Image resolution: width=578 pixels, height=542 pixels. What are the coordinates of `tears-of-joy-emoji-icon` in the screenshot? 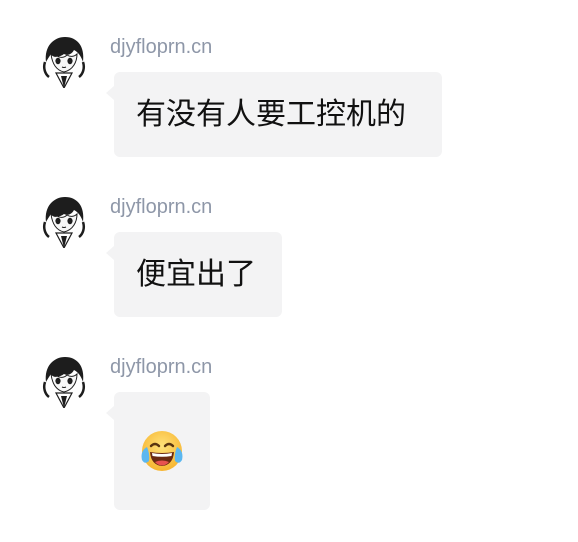 It's located at (162, 451).